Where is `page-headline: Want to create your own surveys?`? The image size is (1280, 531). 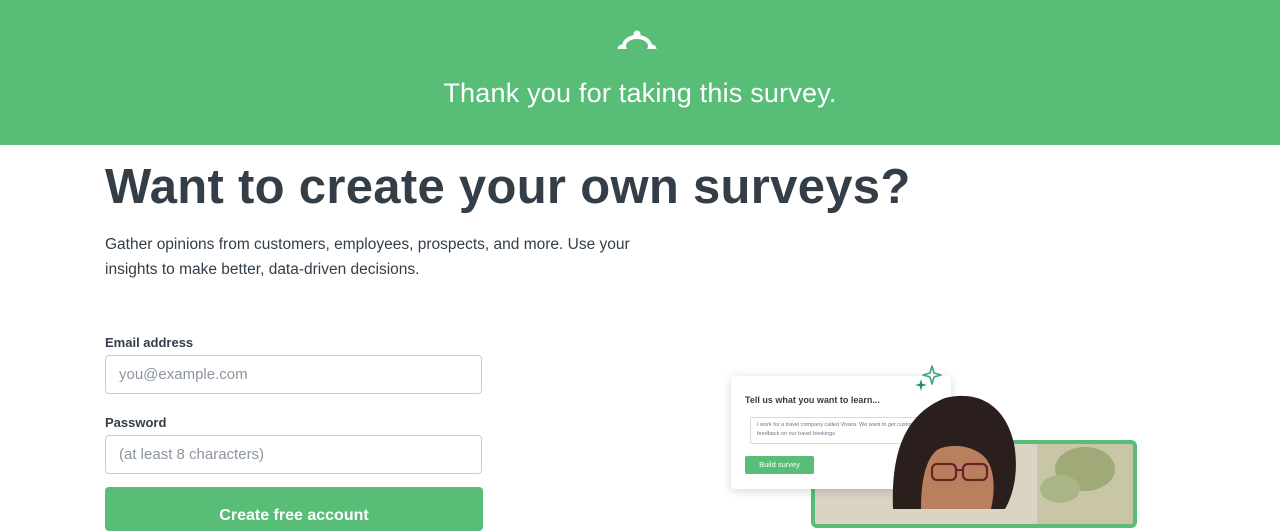
page-headline: Want to create your own surveys? is located at coordinates (508, 187).